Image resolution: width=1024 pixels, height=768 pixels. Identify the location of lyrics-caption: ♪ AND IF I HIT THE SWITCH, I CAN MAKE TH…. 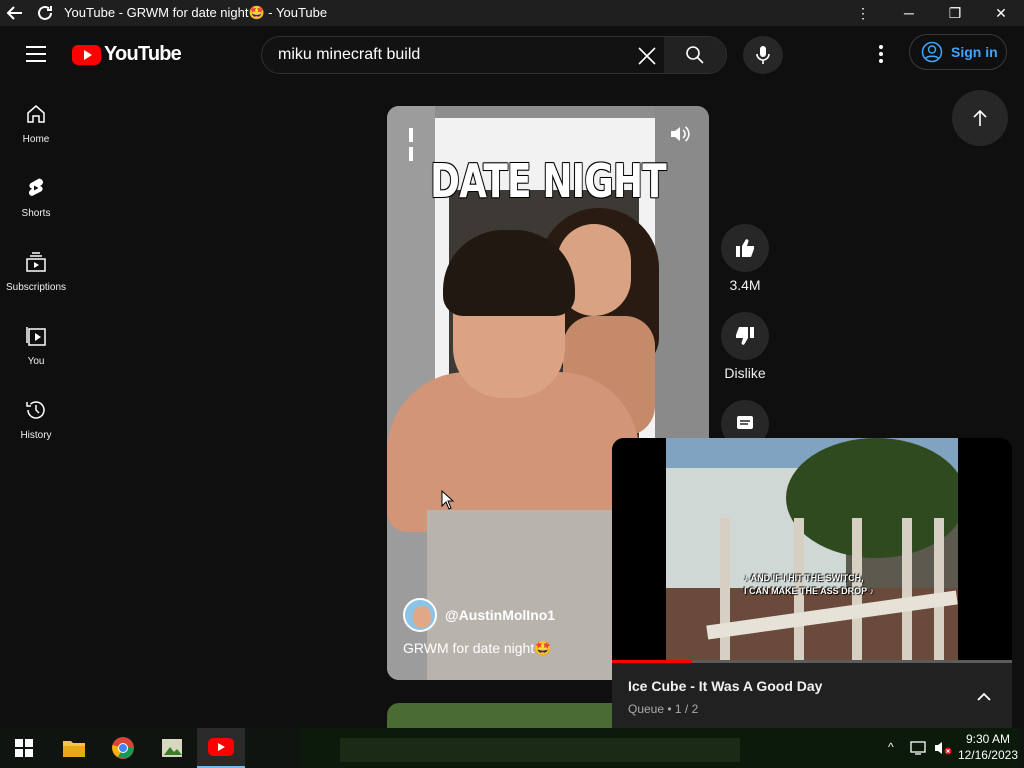
(809, 585).